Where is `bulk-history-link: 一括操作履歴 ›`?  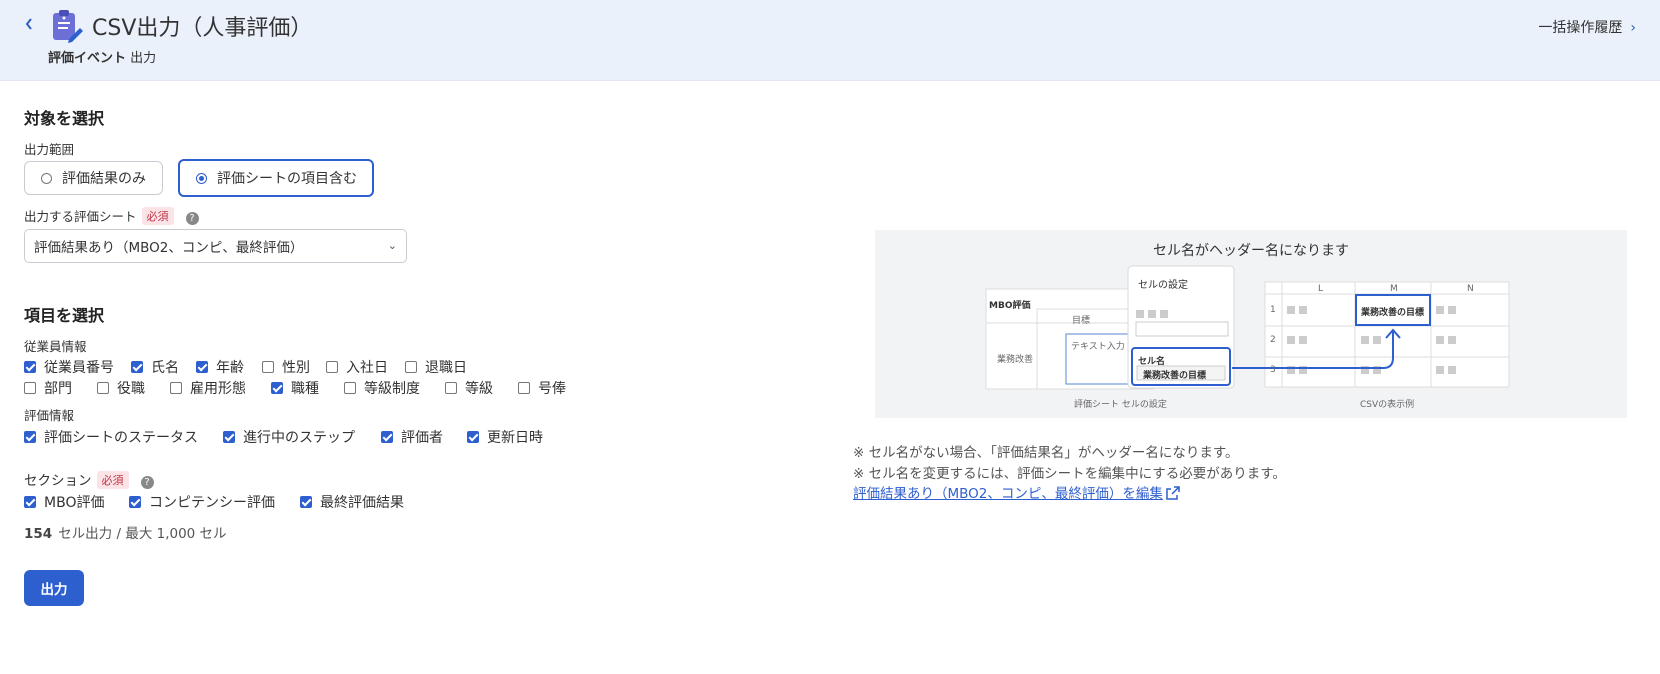 bulk-history-link: 一括操作履歴 › is located at coordinates (1587, 27).